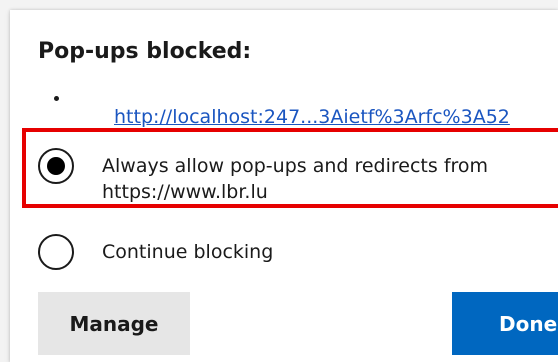 This screenshot has height=362, width=558. I want to click on blocked-popup-link: http://localhost:247...3Aietf%3Arfc%3A52, so click(312, 117).